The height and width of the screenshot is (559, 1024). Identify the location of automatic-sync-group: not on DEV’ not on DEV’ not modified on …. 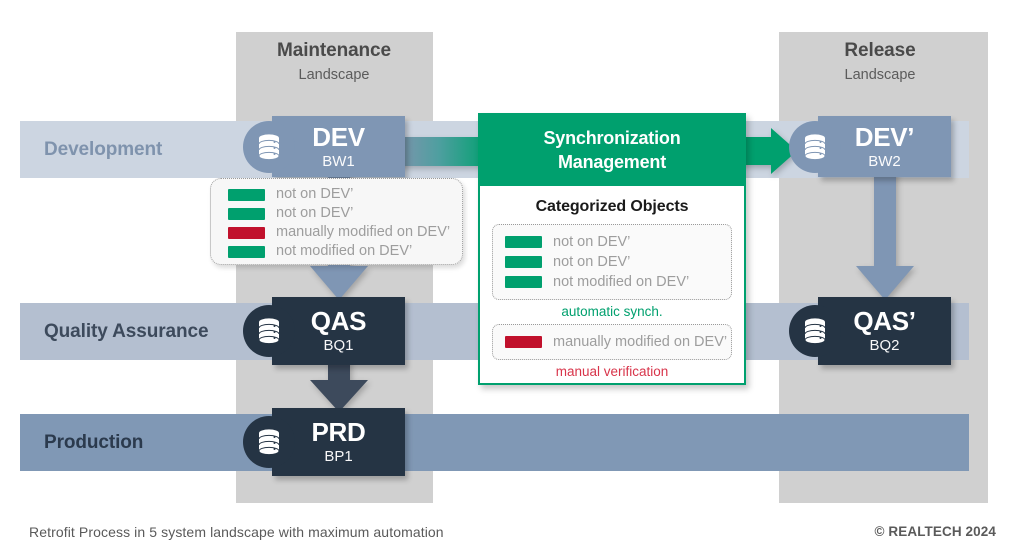
(612, 262).